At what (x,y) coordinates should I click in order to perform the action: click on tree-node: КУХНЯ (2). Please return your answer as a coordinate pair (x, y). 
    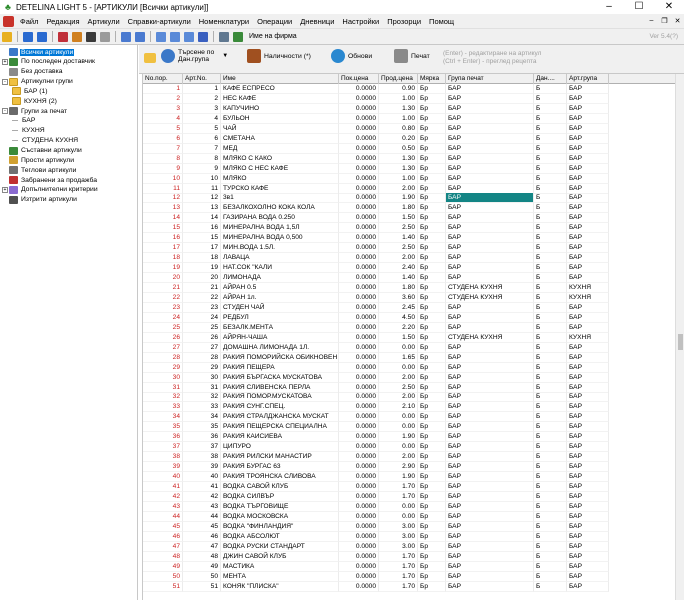
    Looking at the image, I should click on (35, 101).